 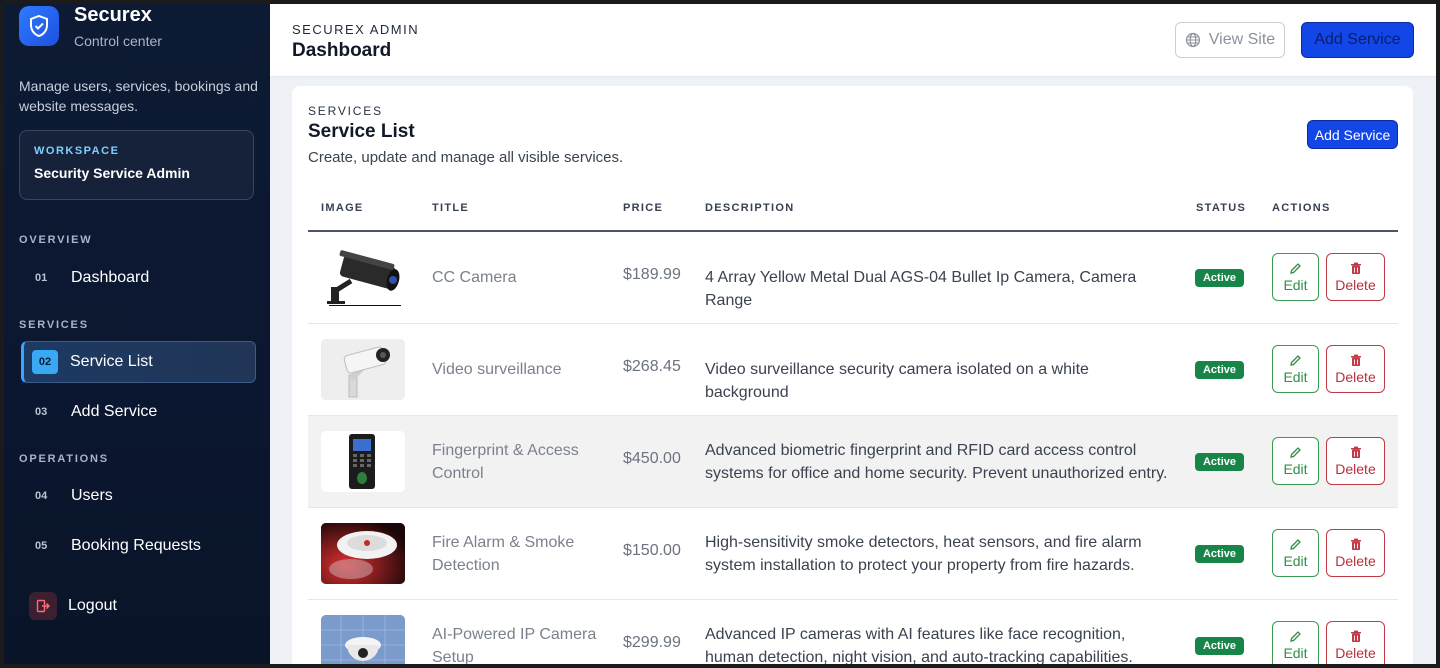 What do you see at coordinates (54, 325) in the screenshot?
I see `section-label-services: SERVICES` at bounding box center [54, 325].